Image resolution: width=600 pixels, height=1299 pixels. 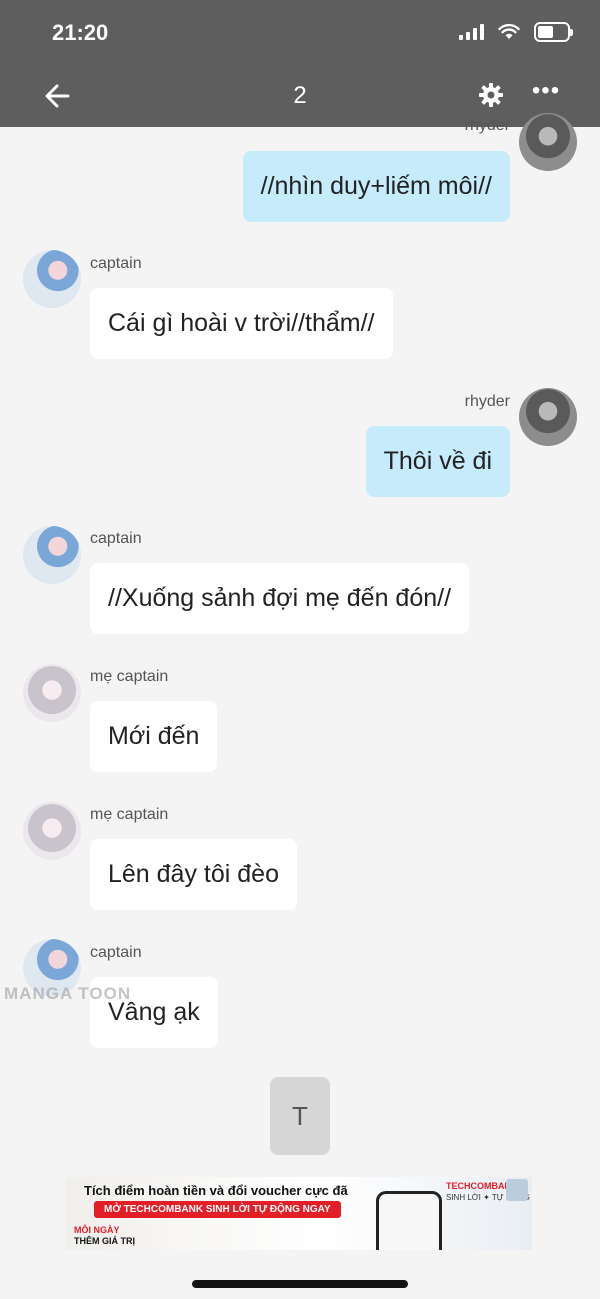 I want to click on text-input-toggle-button: T, so click(x=300, y=1116).